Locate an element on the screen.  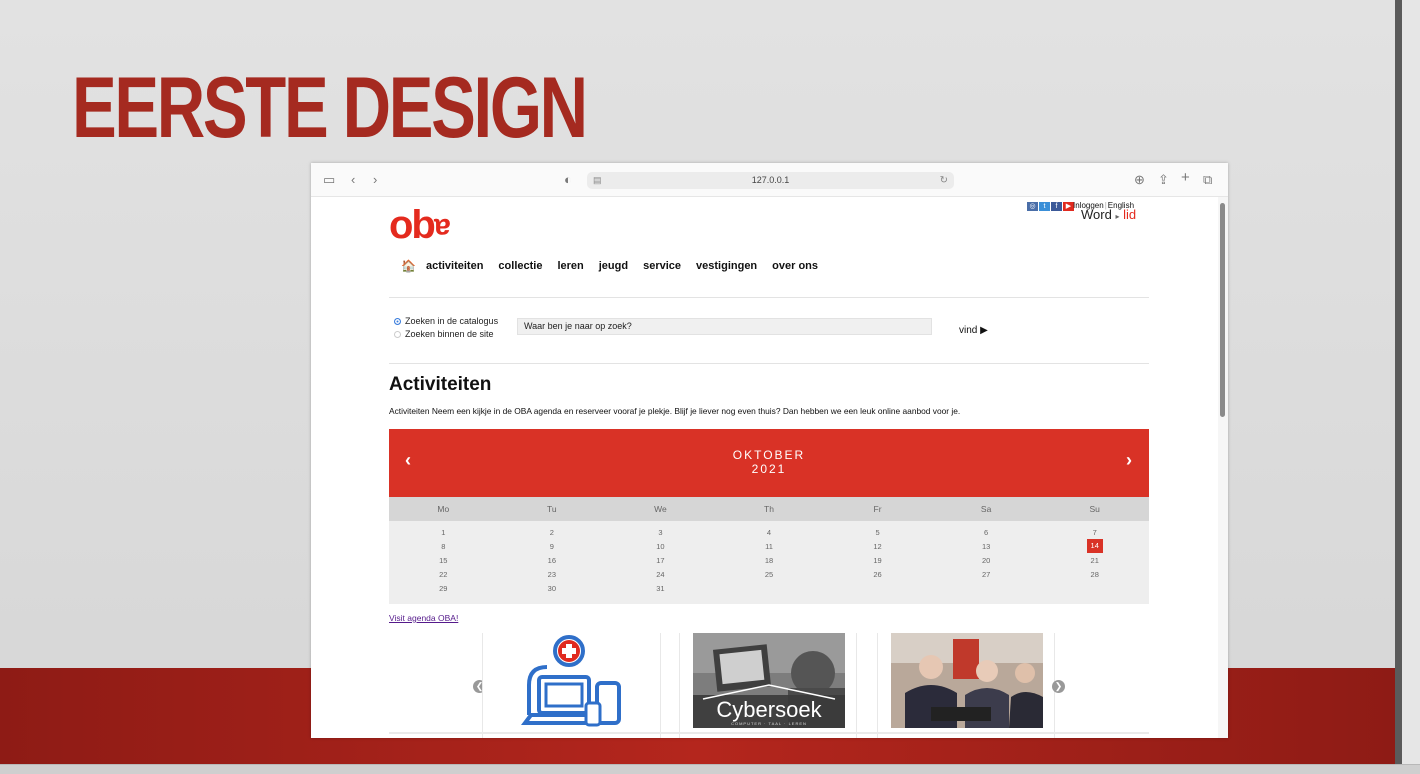
calendar-date: 31 is located at coordinates (660, 588).